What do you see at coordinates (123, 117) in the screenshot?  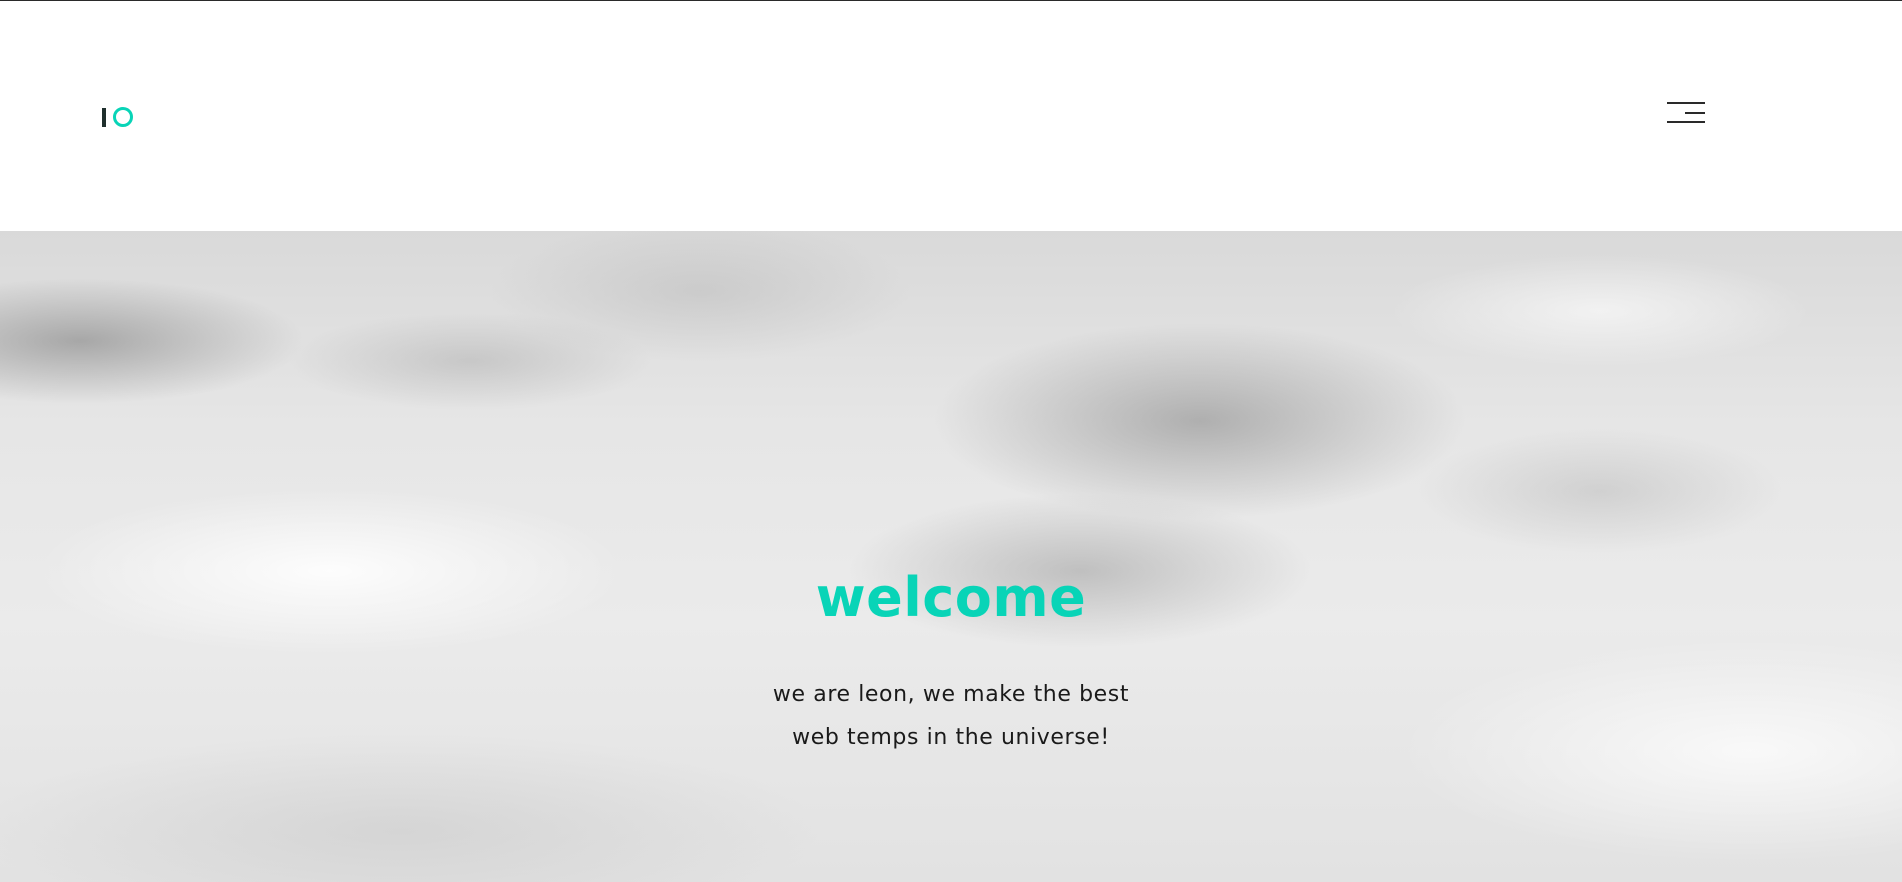 I see `logo-circle-icon` at bounding box center [123, 117].